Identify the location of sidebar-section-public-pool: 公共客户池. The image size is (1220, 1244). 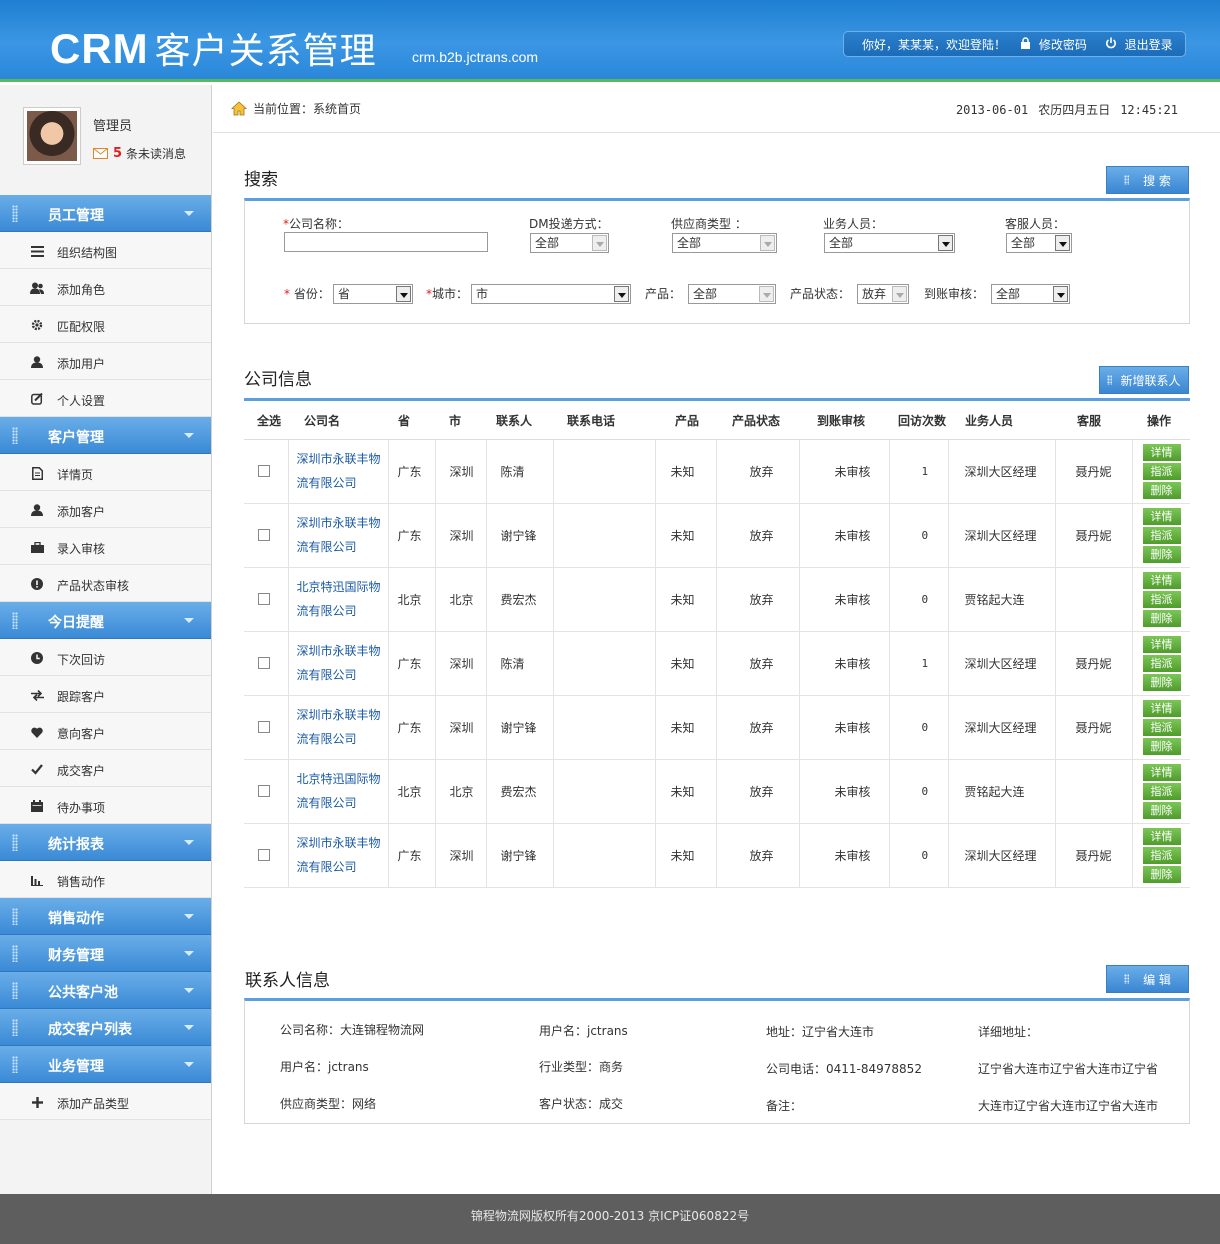
(105, 990).